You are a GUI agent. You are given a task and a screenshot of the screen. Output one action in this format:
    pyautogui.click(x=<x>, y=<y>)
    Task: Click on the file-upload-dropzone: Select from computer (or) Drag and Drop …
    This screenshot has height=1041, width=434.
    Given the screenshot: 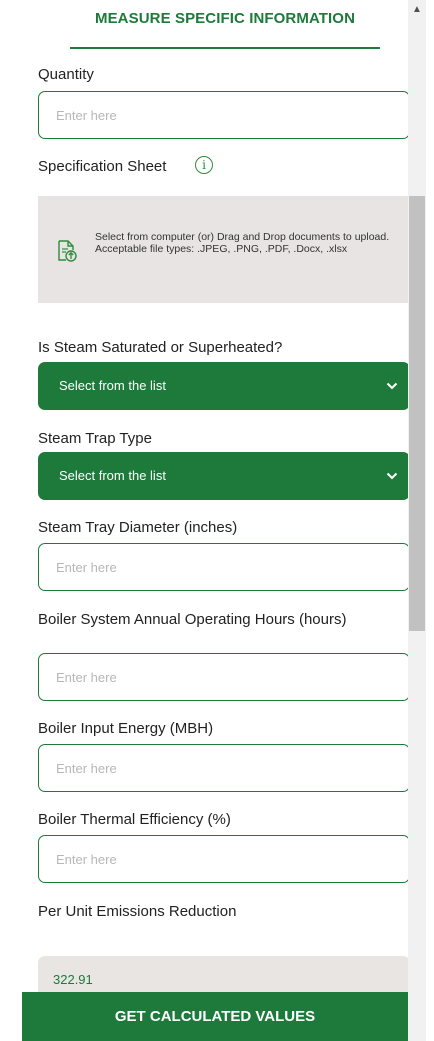 What is the action you would take?
    pyautogui.click(x=223, y=249)
    